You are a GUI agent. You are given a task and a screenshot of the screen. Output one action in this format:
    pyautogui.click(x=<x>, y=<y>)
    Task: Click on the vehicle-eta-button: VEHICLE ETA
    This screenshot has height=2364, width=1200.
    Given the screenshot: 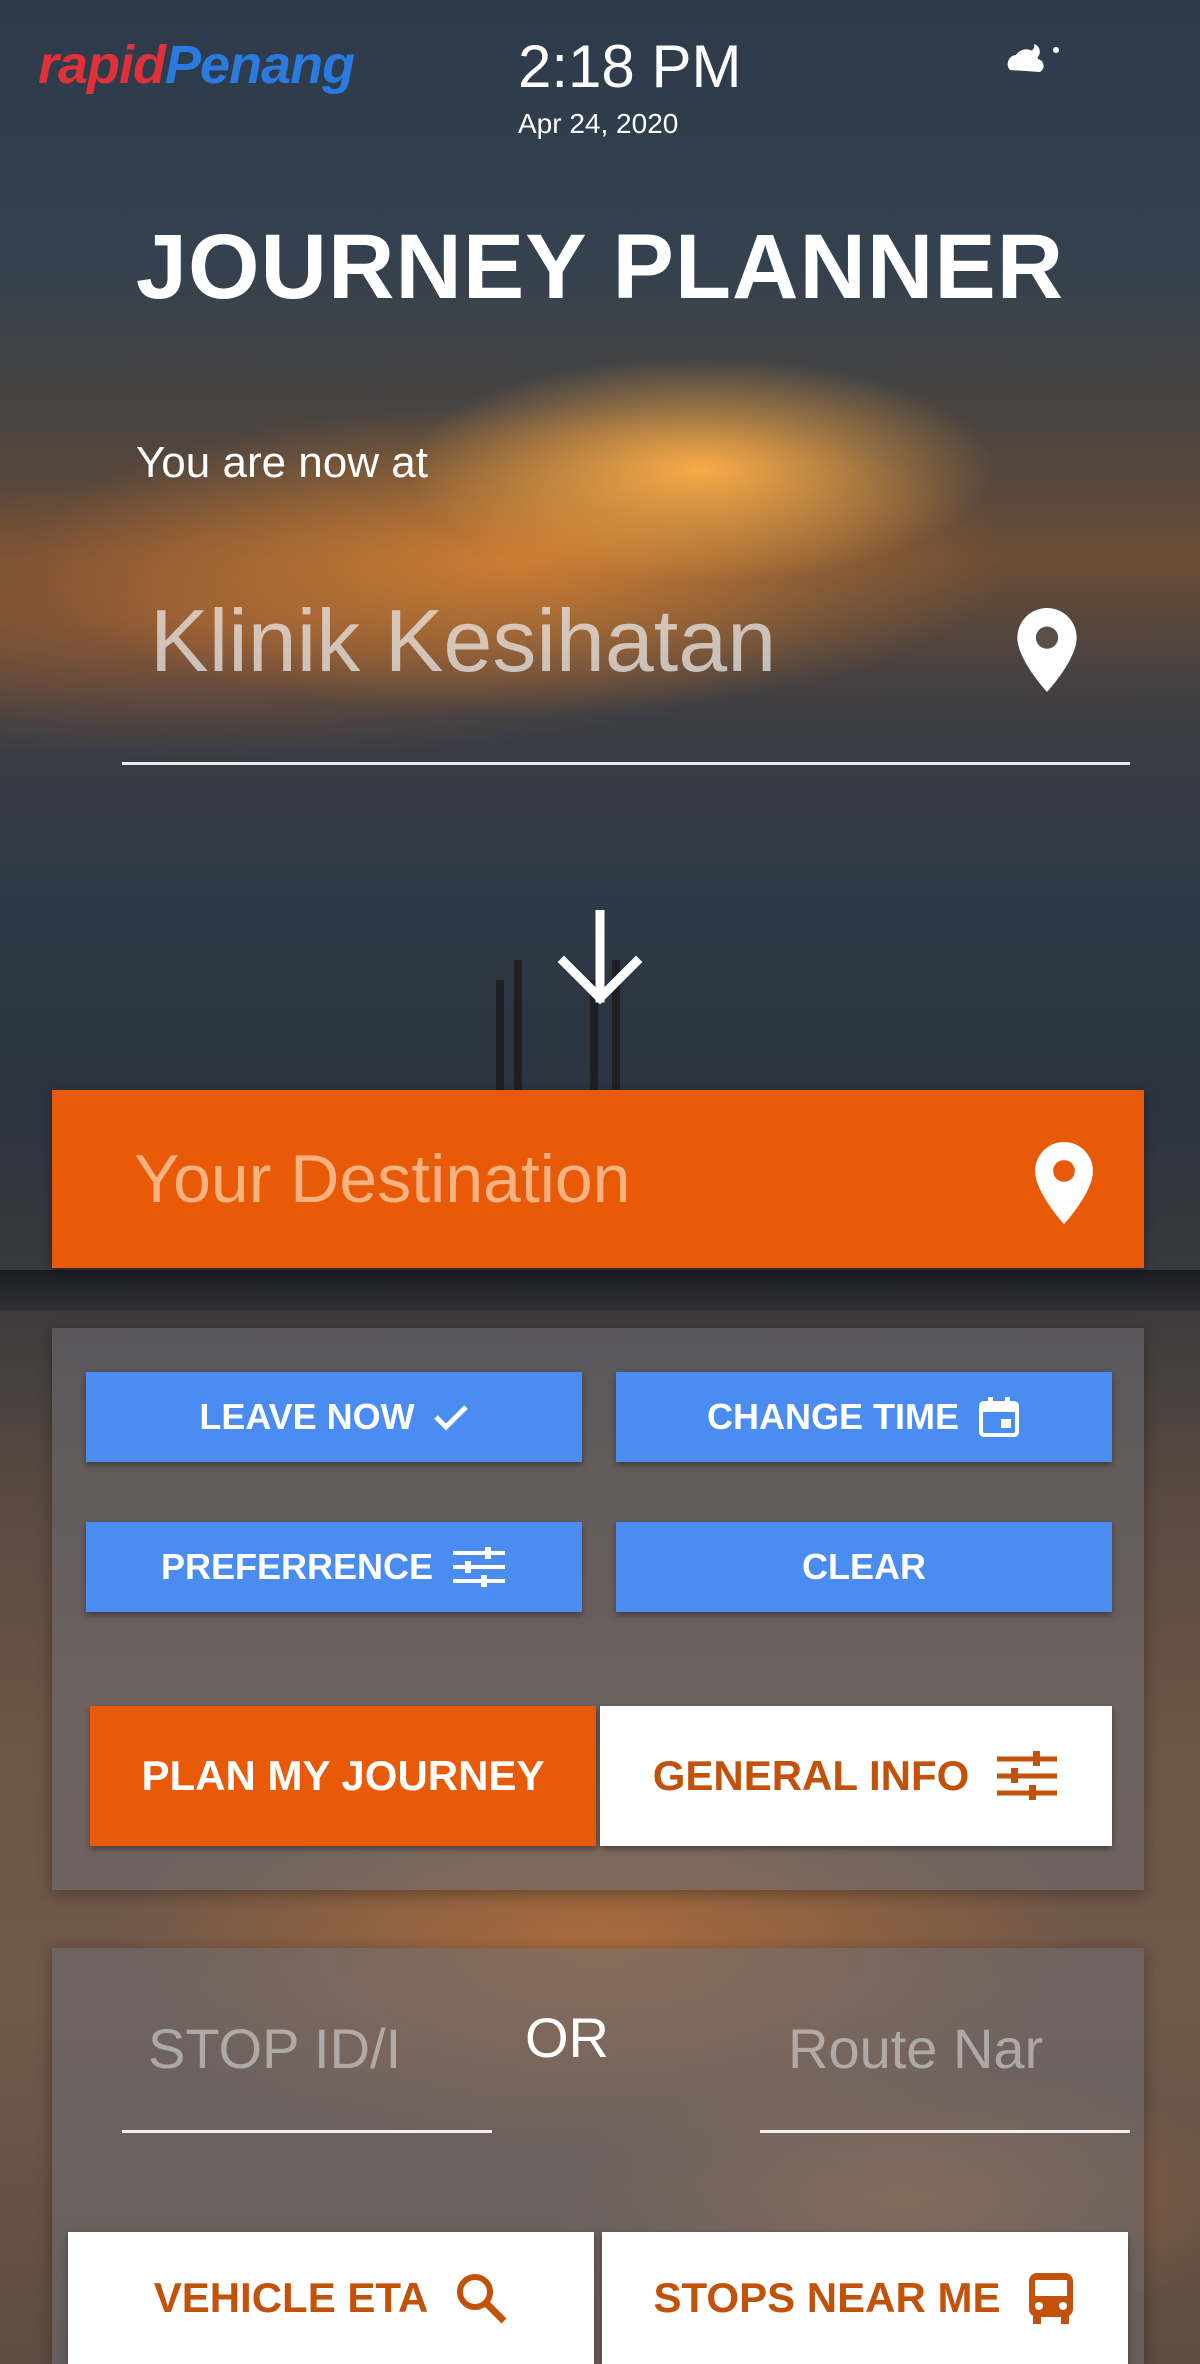 What is the action you would take?
    pyautogui.click(x=331, y=2298)
    